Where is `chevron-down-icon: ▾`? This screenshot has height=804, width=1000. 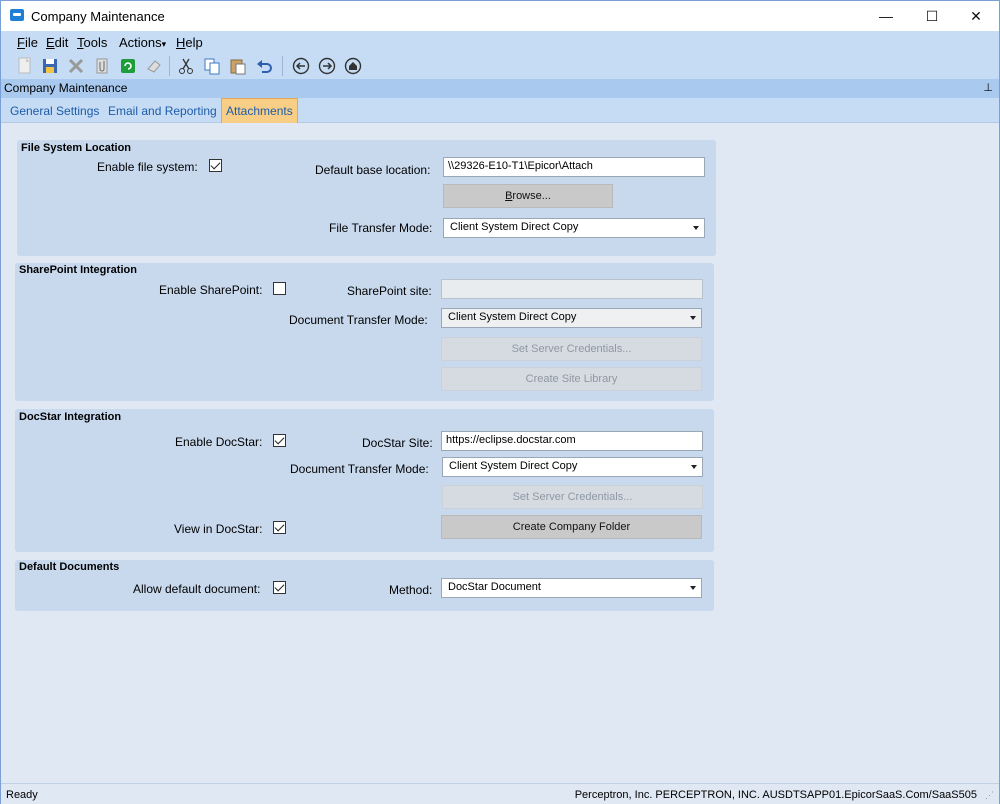
chevron-down-icon: ▾ is located at coordinates (164, 44).